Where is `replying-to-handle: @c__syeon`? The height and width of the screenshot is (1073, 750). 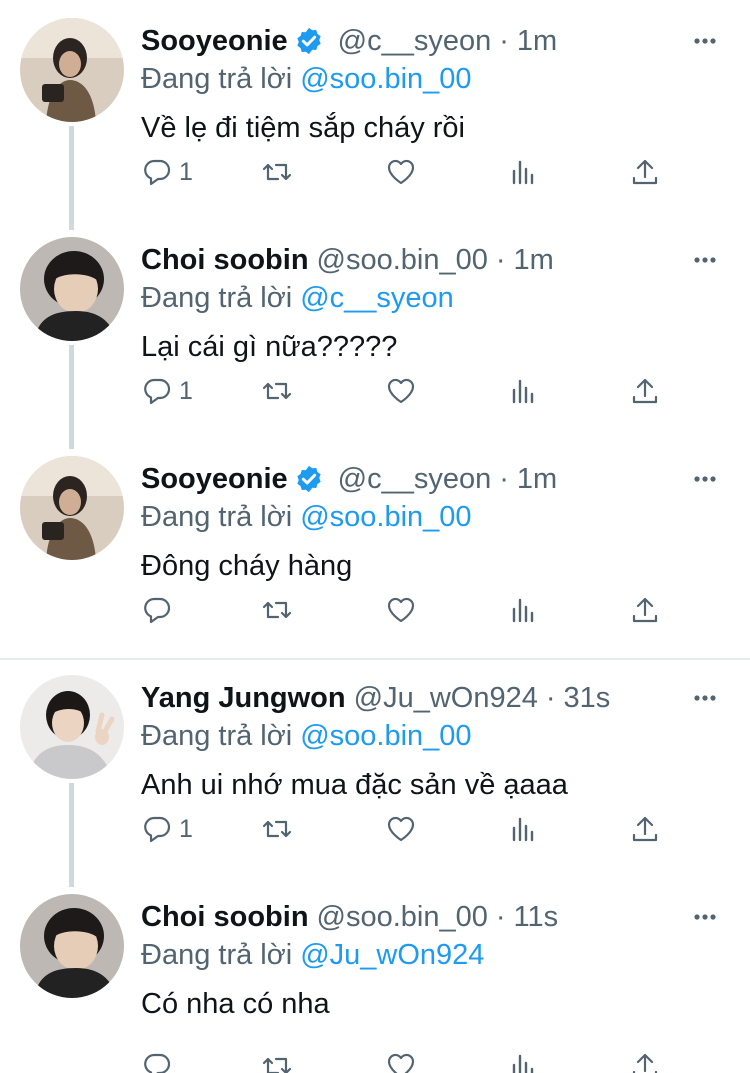 replying-to-handle: @c__syeon is located at coordinates (377, 298).